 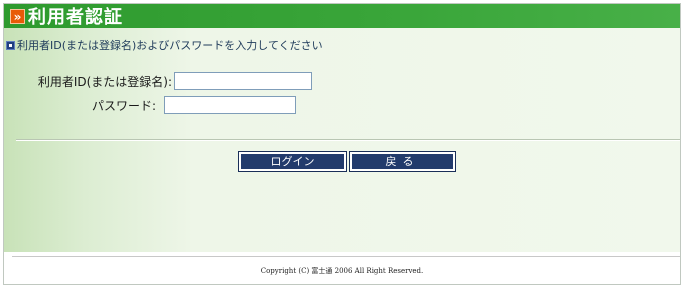 I want to click on instruction-text: 利用者ID(または登録名)およびパスワードを入力してください, so click(x=170, y=45).